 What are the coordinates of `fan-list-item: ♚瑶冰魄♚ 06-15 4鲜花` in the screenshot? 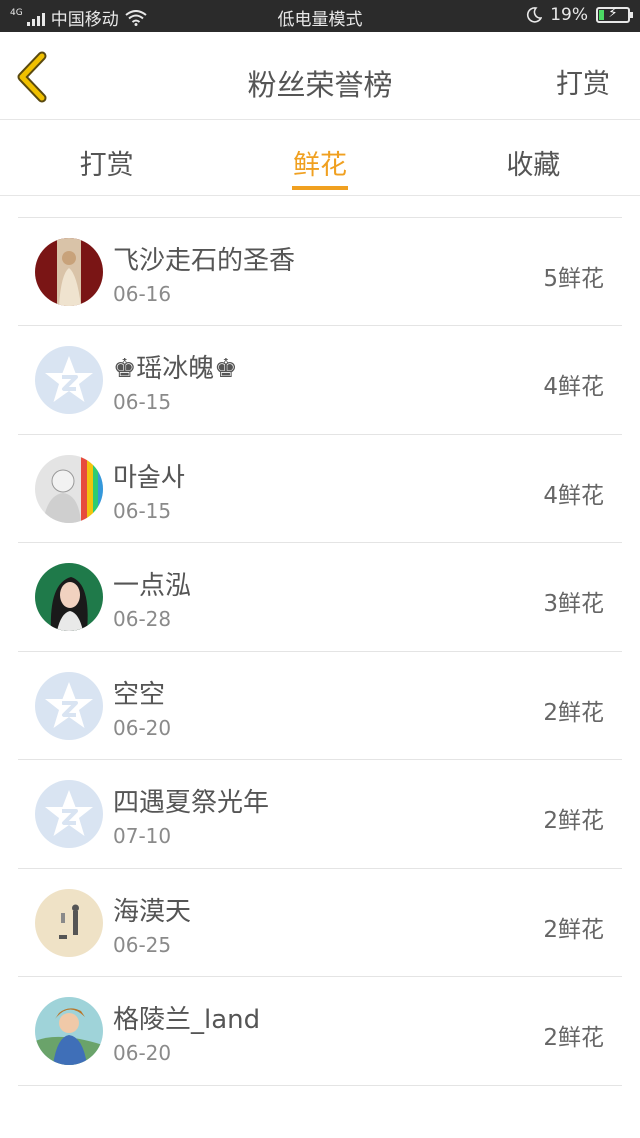 It's located at (320, 380).